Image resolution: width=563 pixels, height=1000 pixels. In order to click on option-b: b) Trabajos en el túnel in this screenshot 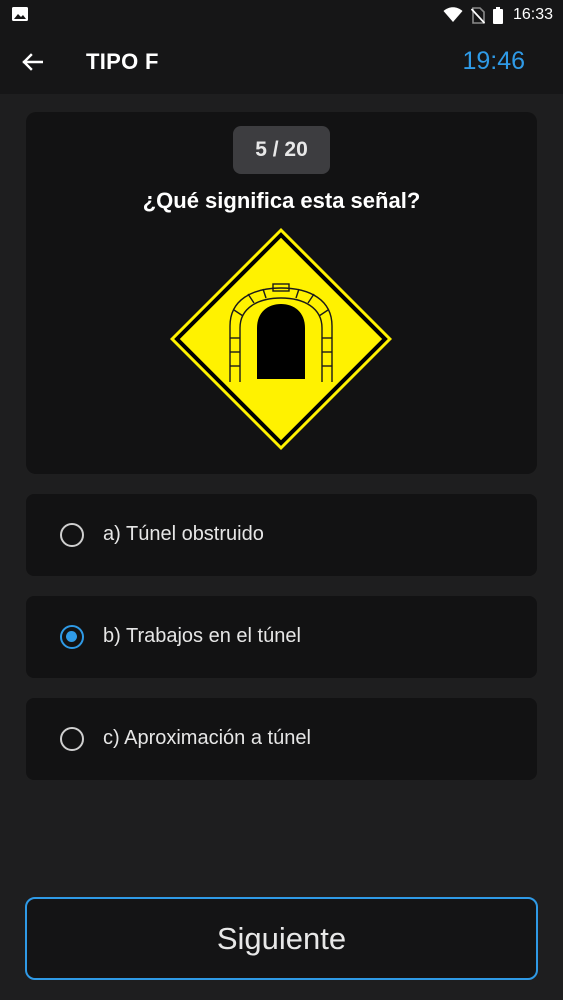, I will do `click(281, 637)`.